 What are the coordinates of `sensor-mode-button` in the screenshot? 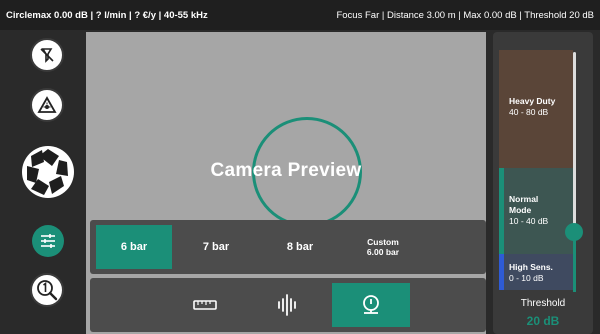 It's located at (371, 305).